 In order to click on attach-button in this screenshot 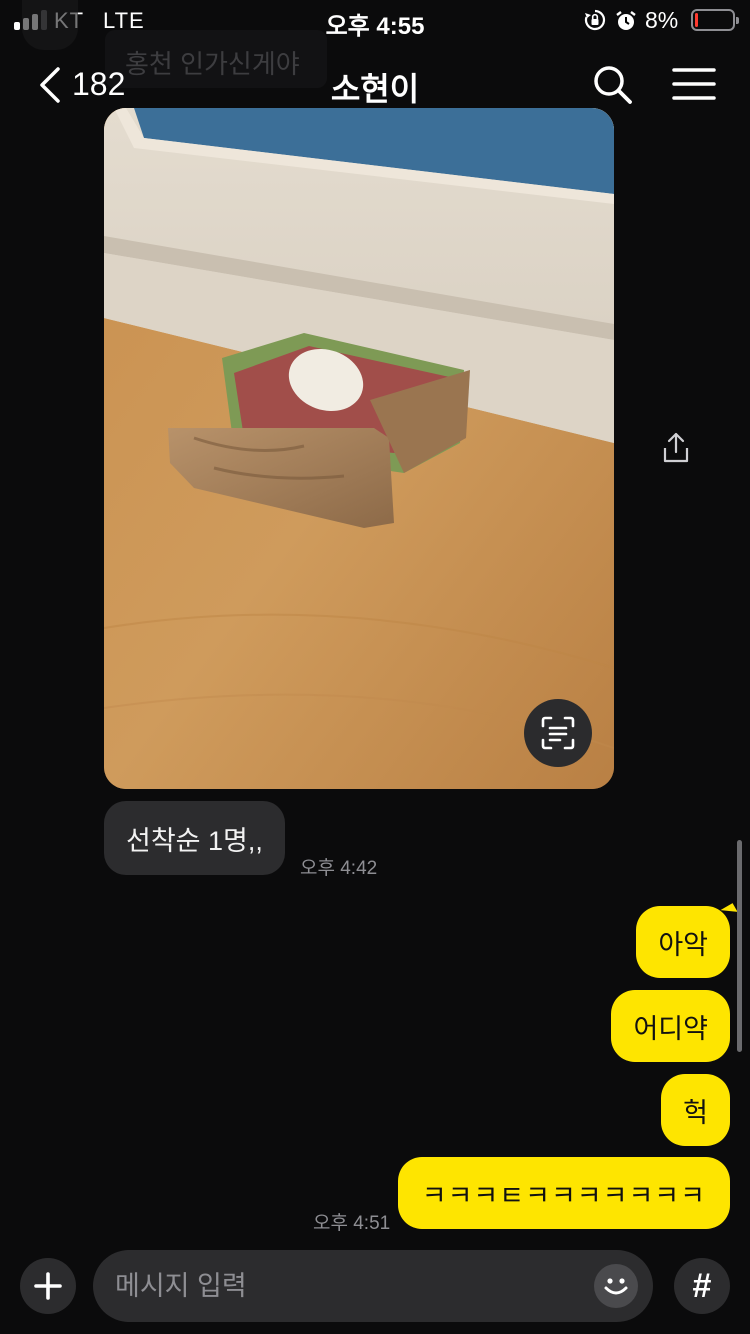, I will do `click(48, 1286)`.